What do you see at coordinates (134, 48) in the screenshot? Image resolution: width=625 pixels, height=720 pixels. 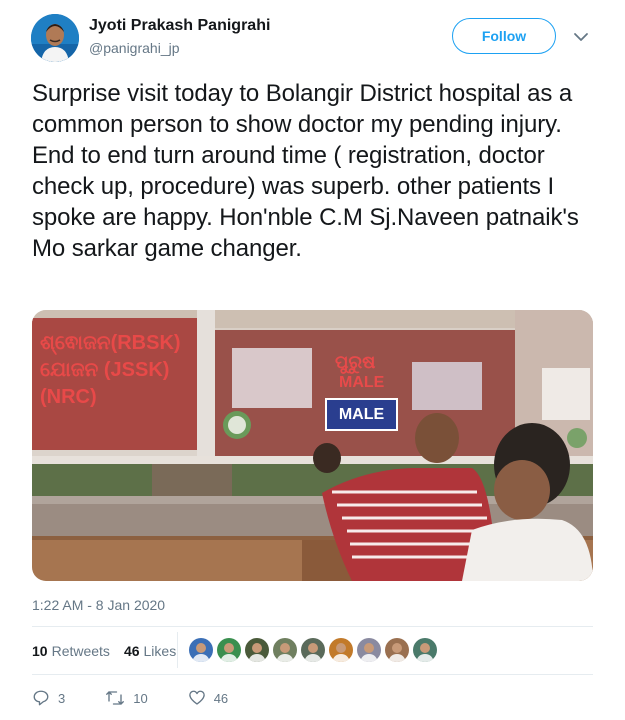 I see `author-handle: @panigrahi_jp` at bounding box center [134, 48].